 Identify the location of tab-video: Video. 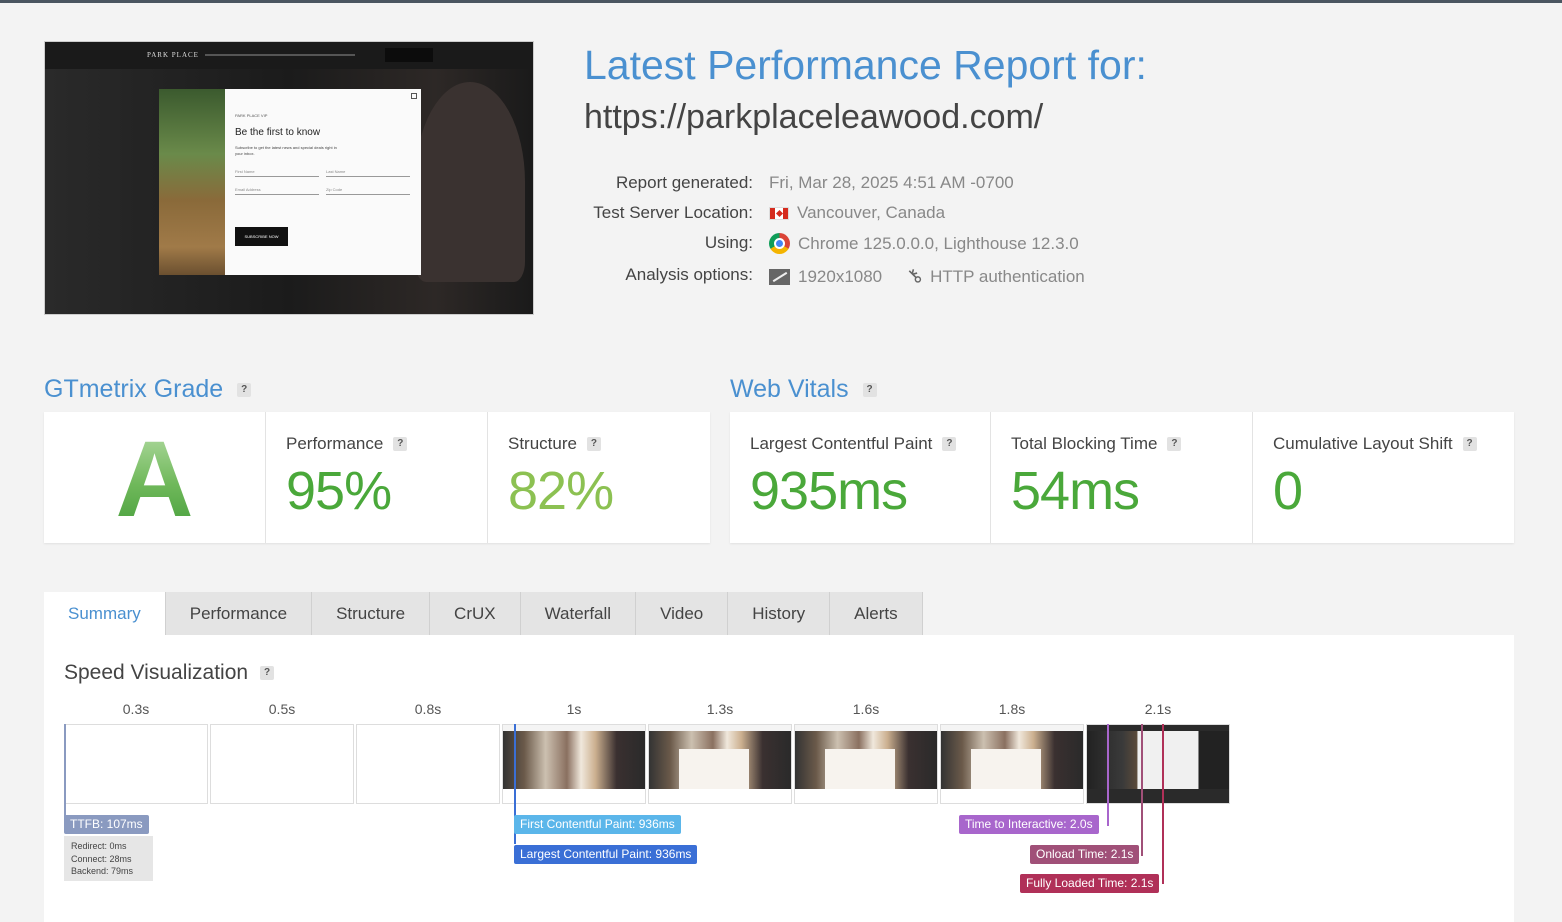
(682, 613).